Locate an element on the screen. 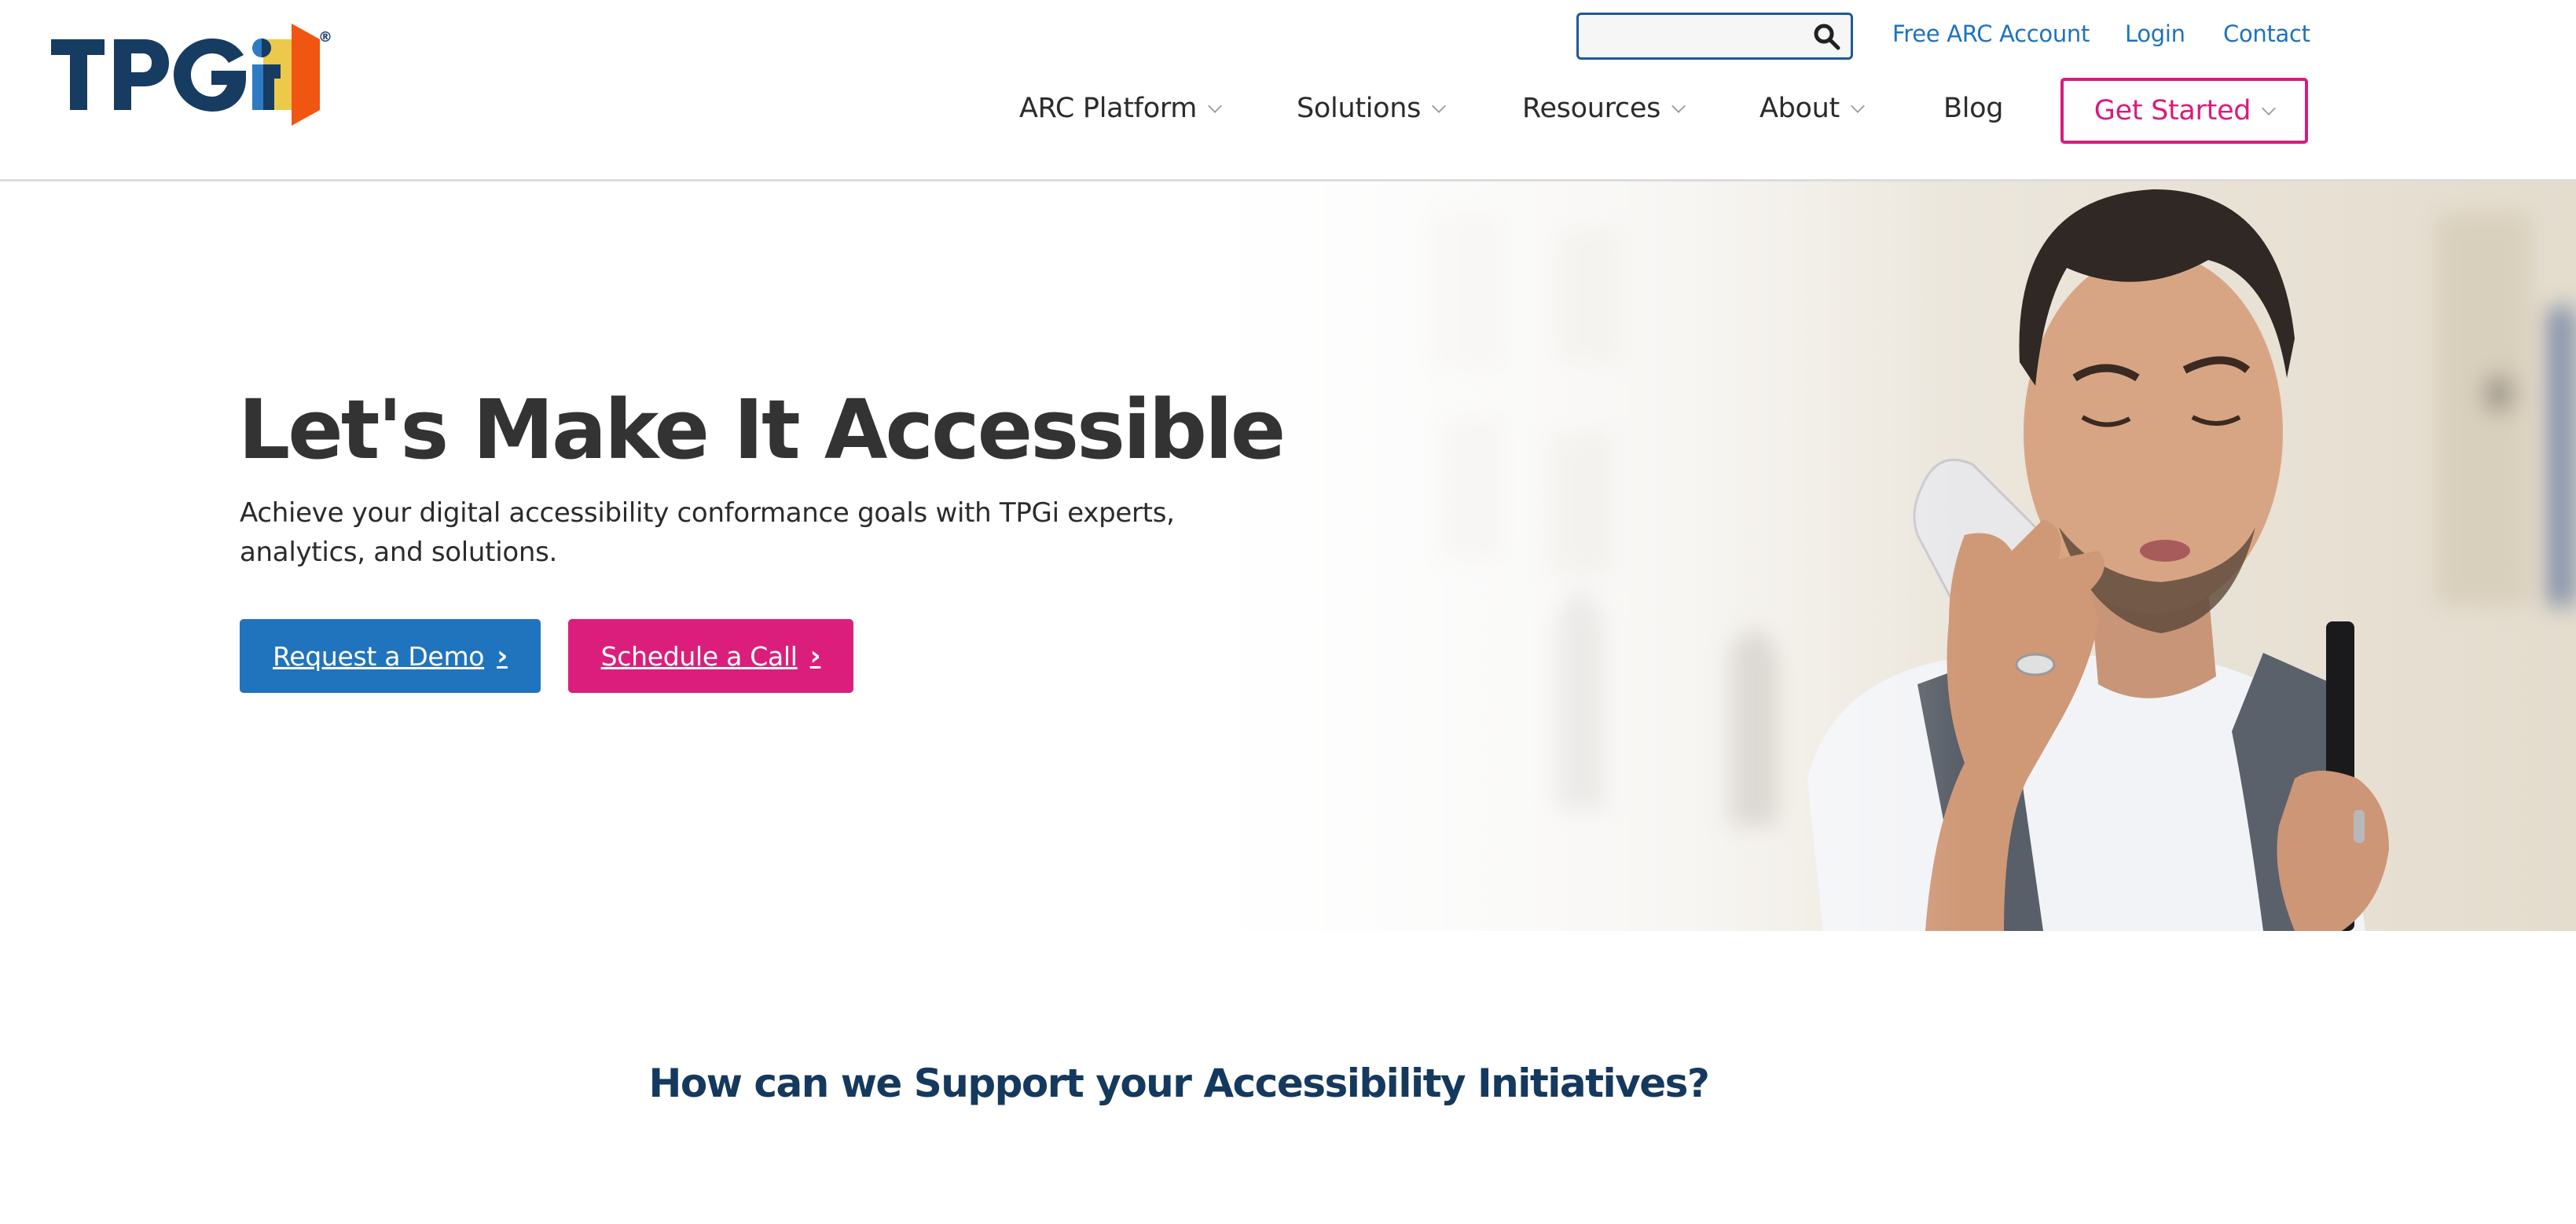  request-demo-label: Request a Demo is located at coordinates (379, 656).